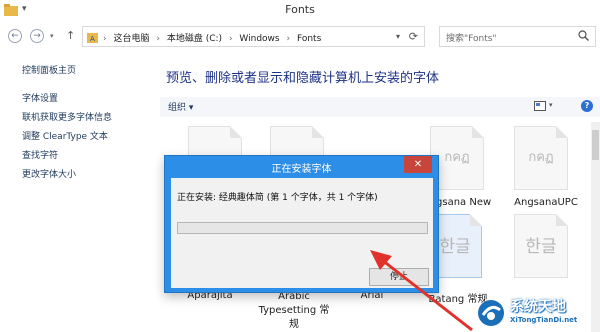 This screenshot has width=600, height=332. What do you see at coordinates (70, 35) in the screenshot?
I see `up-button: ↑` at bounding box center [70, 35].